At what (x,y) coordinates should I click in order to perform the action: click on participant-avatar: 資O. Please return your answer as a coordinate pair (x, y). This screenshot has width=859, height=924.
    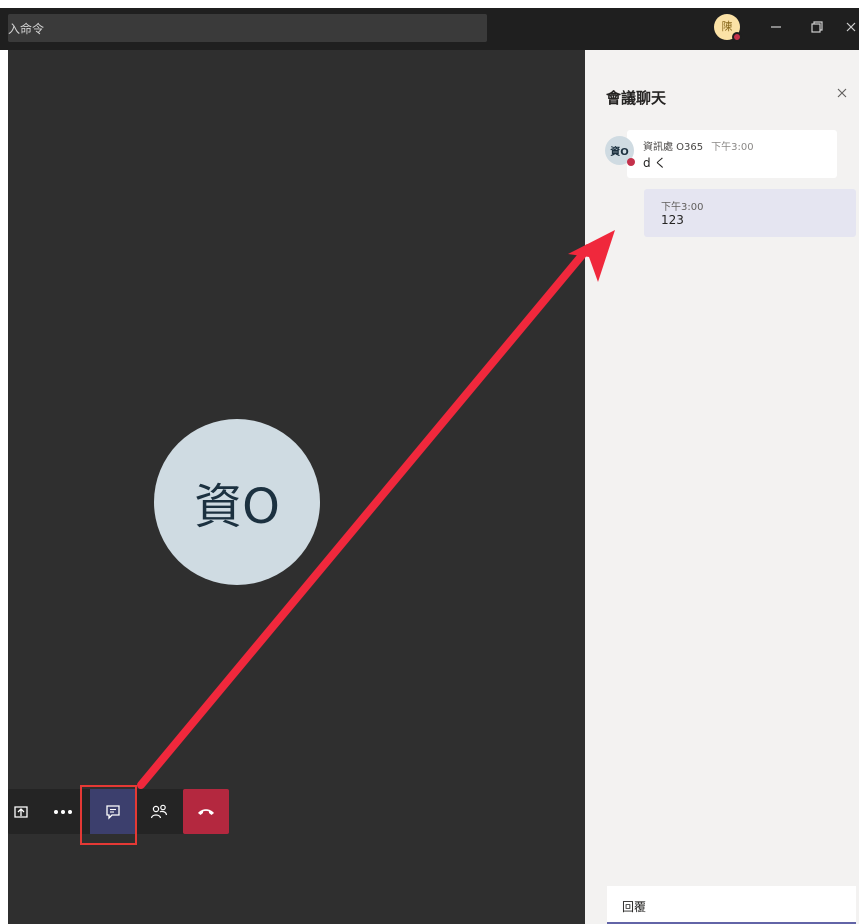
    Looking at the image, I should click on (237, 502).